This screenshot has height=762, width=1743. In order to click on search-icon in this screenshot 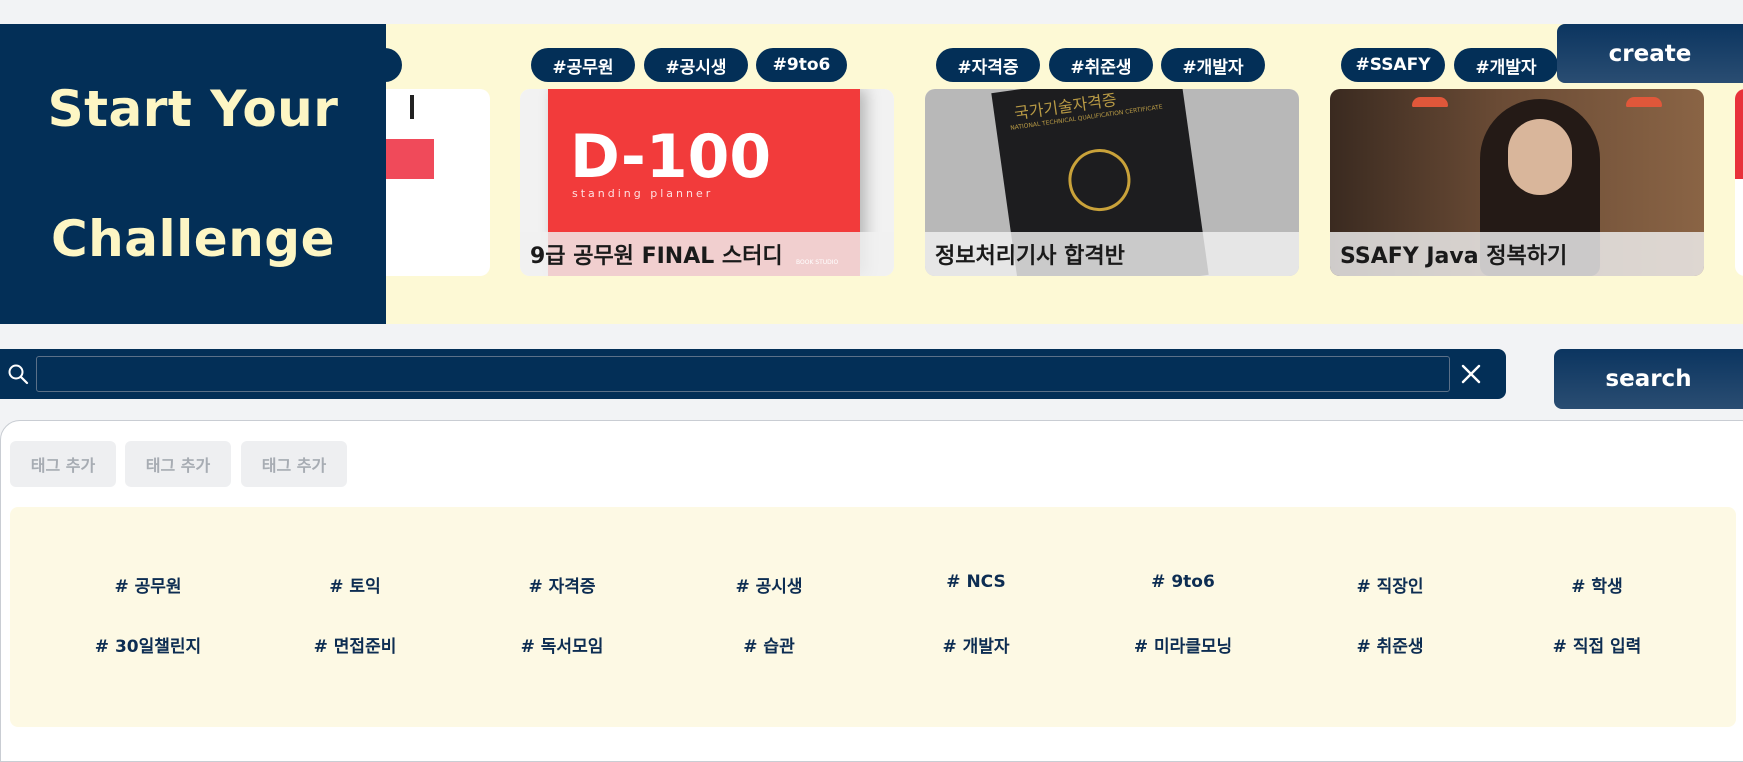, I will do `click(18, 374)`.